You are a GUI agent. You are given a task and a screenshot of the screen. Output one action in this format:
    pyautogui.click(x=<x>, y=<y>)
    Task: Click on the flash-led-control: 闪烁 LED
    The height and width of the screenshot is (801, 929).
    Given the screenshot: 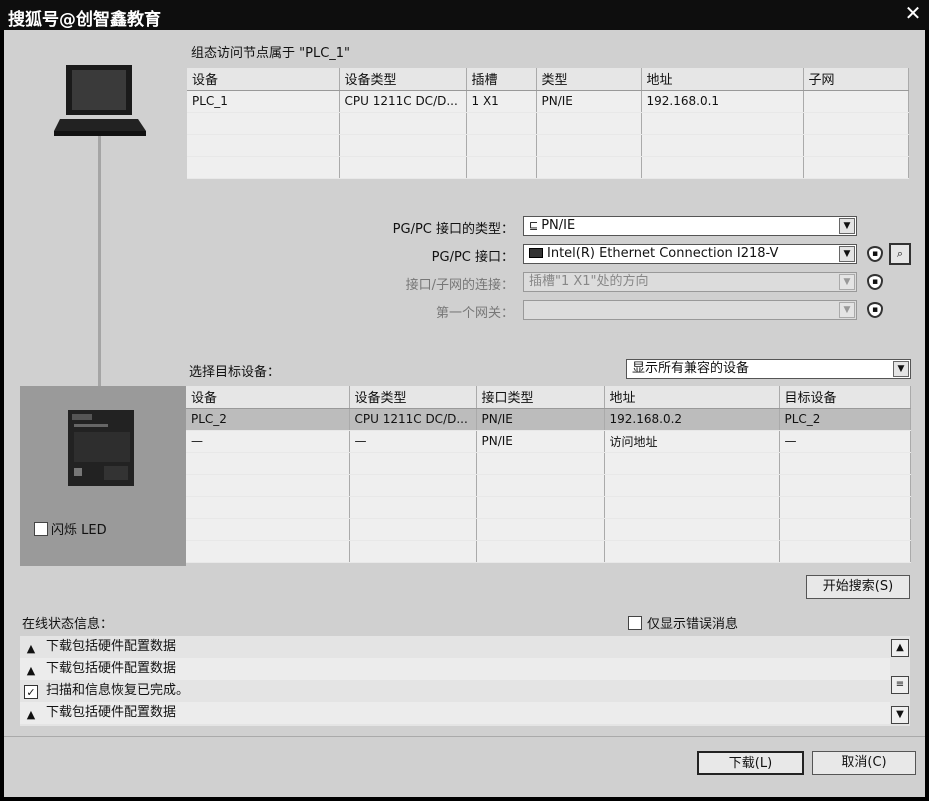 What is the action you would take?
    pyautogui.click(x=70, y=528)
    